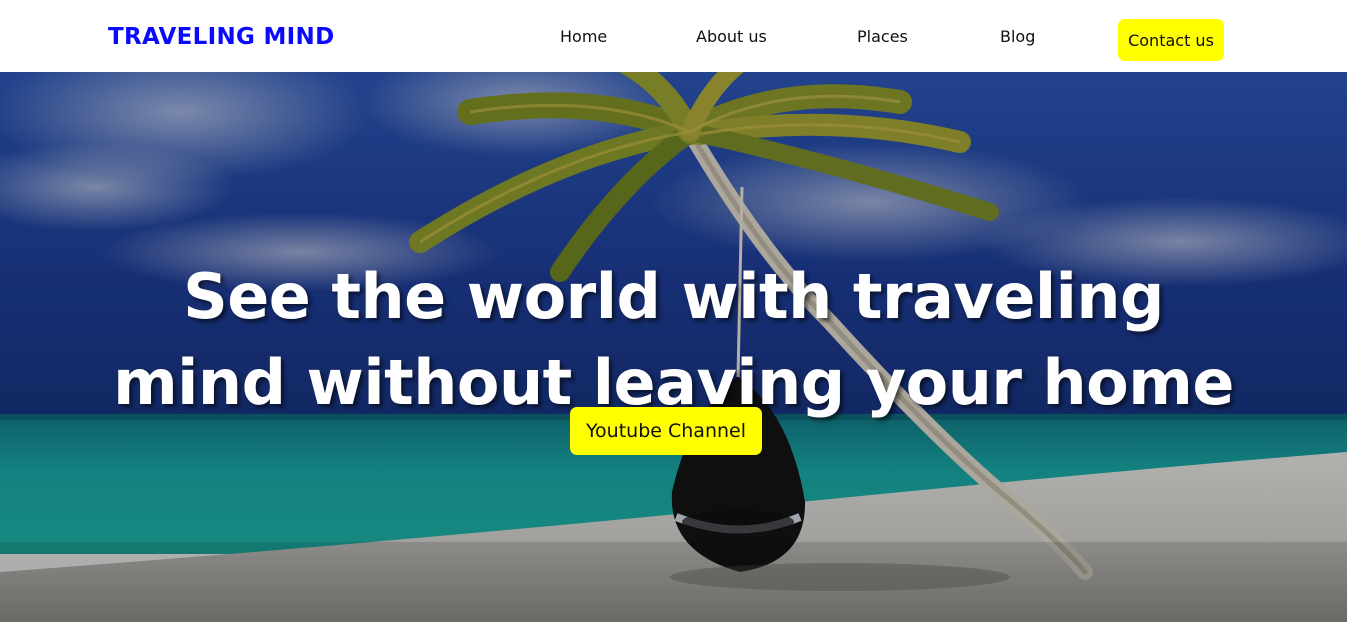  I want to click on contact-us-button: Contact us, so click(1171, 40).